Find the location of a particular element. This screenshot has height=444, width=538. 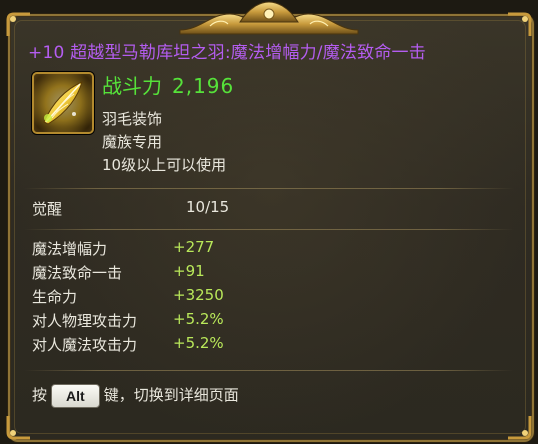

ornament-crest-icon is located at coordinates (269, 18).